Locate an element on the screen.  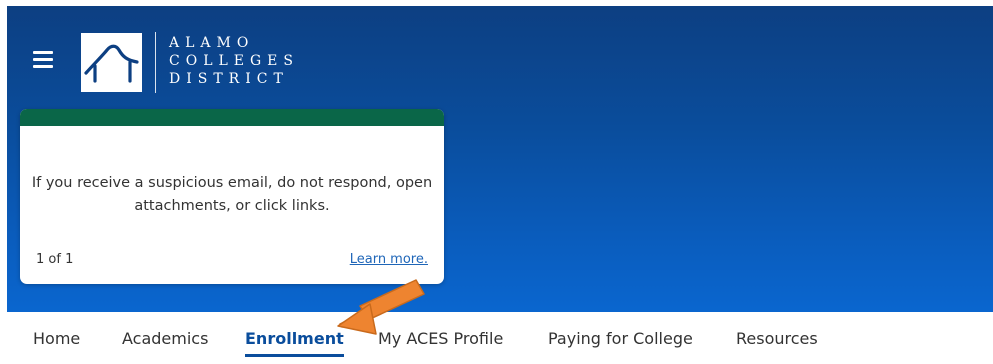
hamburger-menu-icon is located at coordinates (43, 60).